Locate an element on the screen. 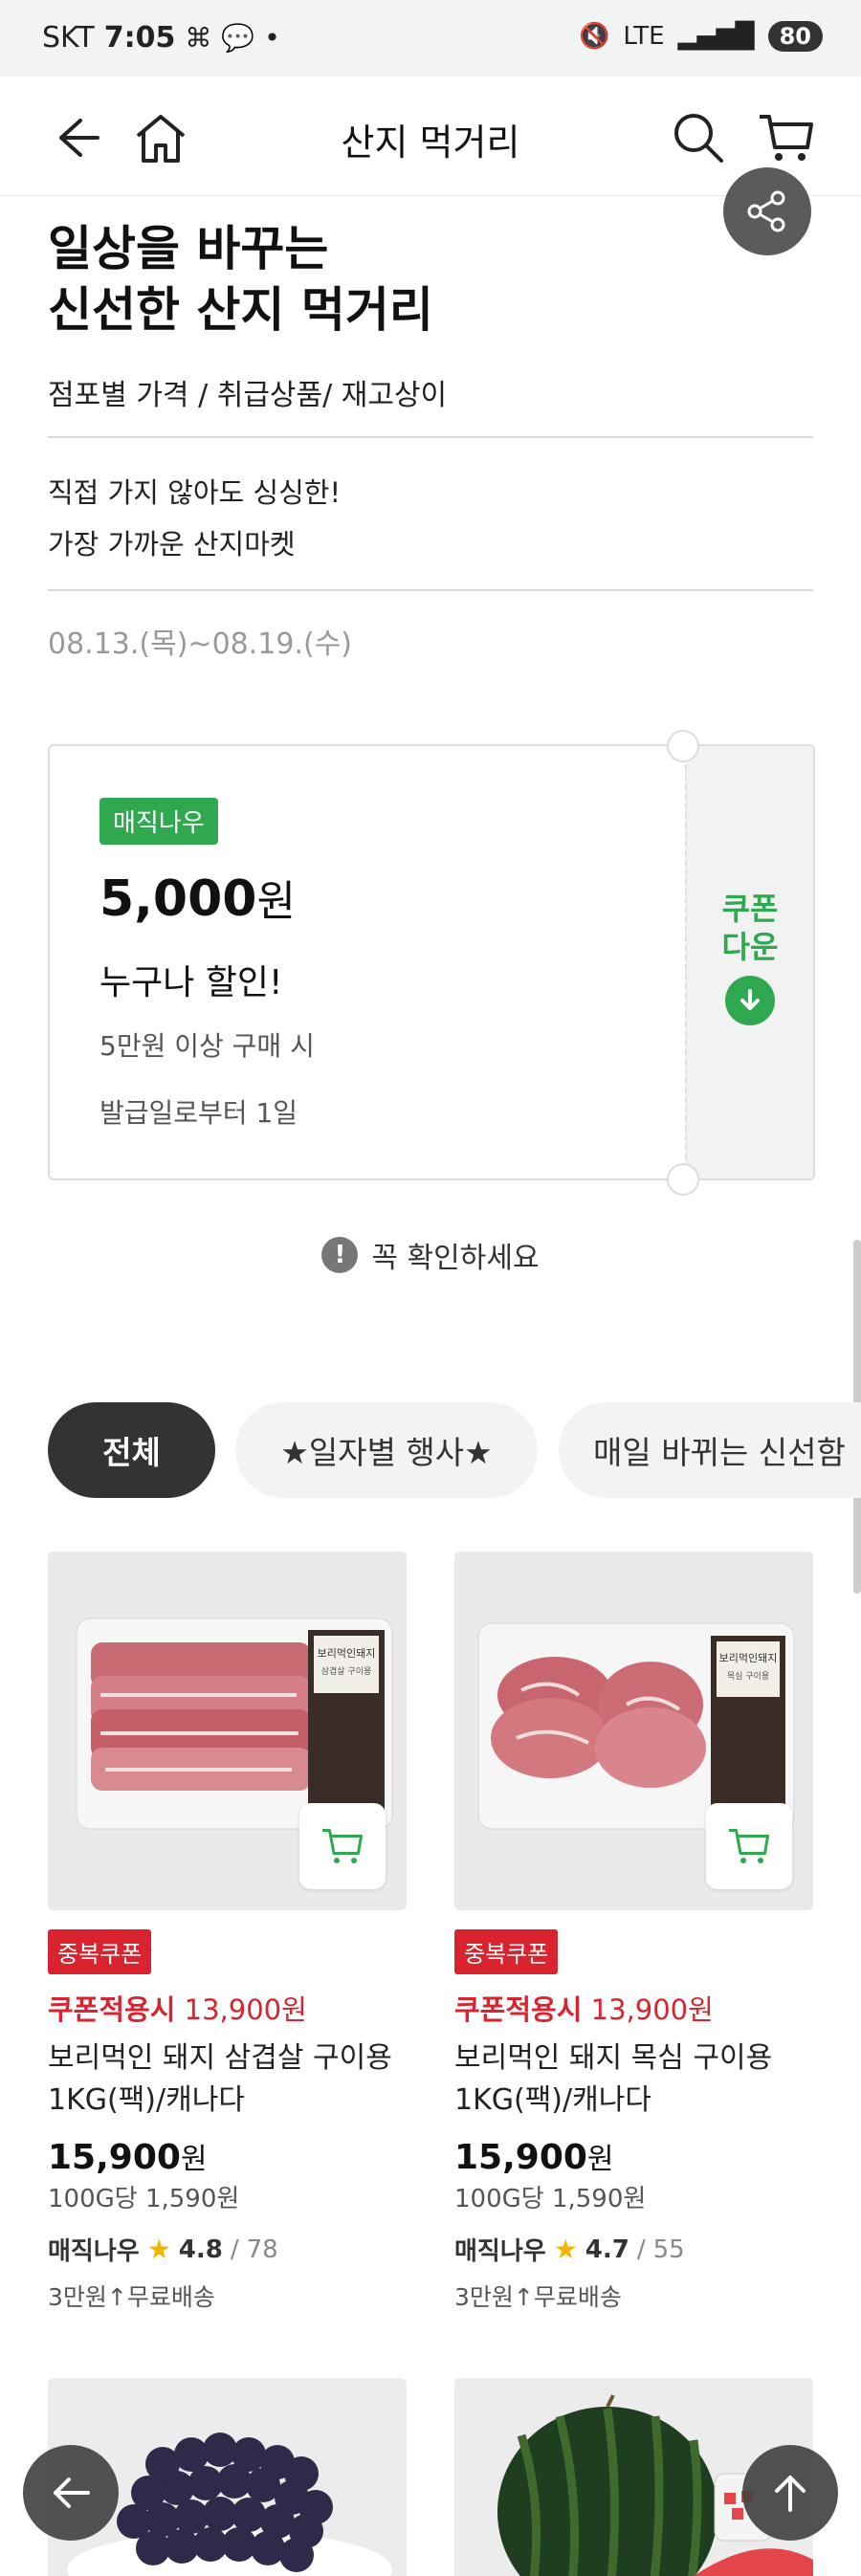 Image resolution: width=861 pixels, height=2576 pixels. notice-link: ! 꼭 확인하세요 is located at coordinates (431, 1255).